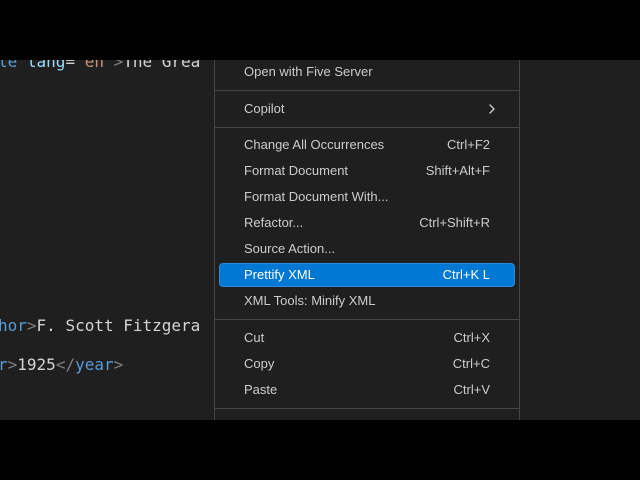 The height and width of the screenshot is (480, 640). Describe the element at coordinates (296, 170) in the screenshot. I see `menu-item-label: Format Document` at that location.